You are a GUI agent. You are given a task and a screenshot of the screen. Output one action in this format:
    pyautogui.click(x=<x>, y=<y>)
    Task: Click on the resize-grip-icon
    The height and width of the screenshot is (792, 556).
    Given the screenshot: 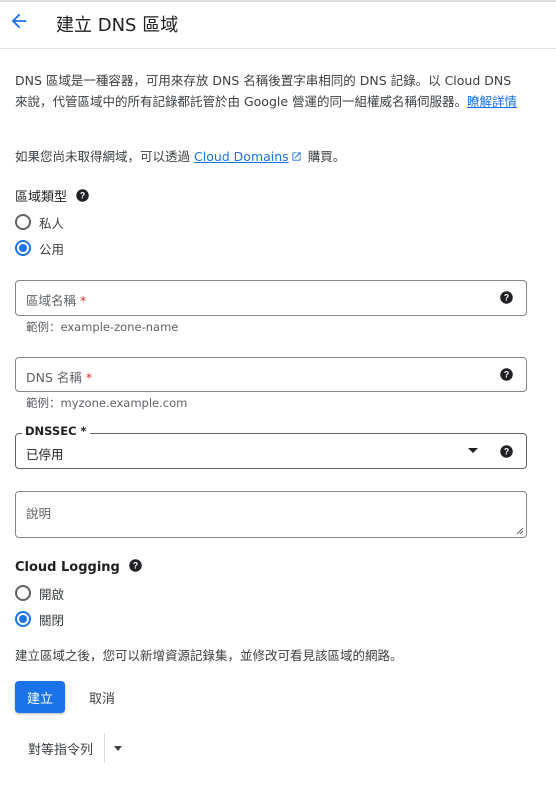 What is the action you would take?
    pyautogui.click(x=520, y=531)
    